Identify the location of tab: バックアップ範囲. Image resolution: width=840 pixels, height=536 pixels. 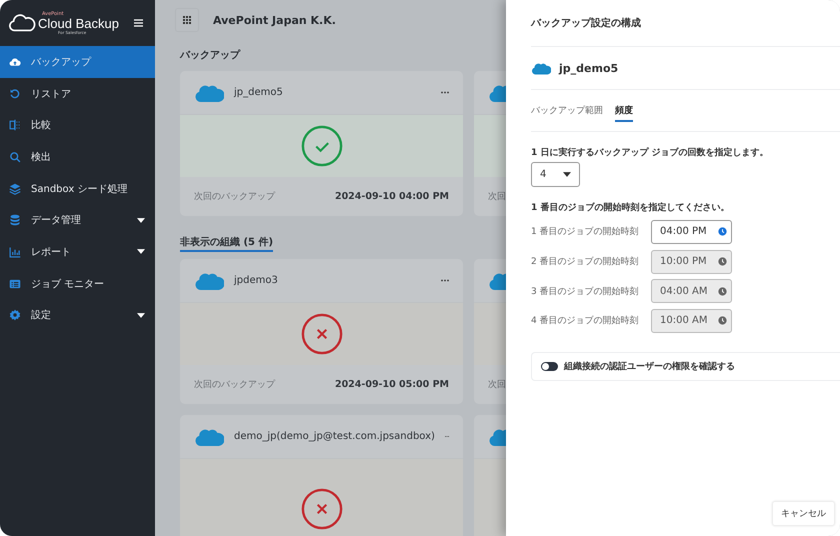
(567, 111).